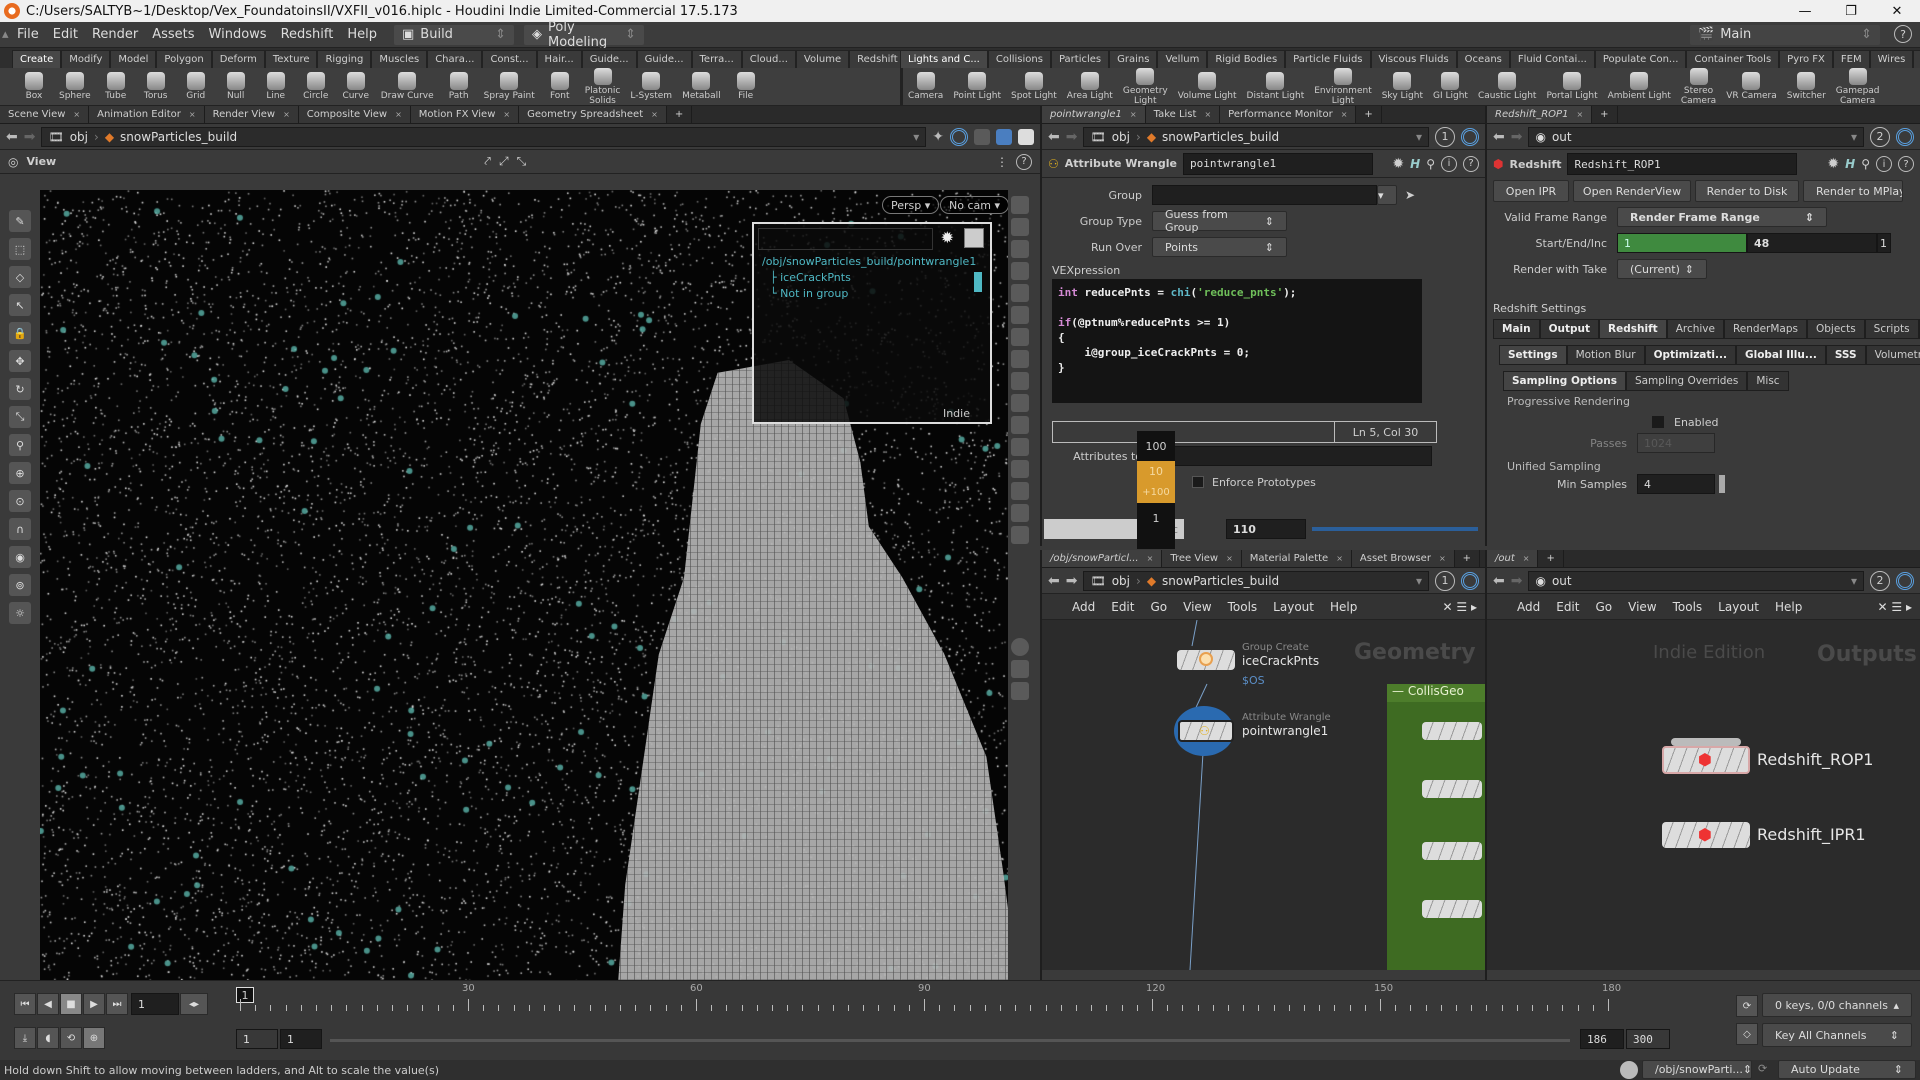  What do you see at coordinates (1903, 34) in the screenshot?
I see `help-icon: ?` at bounding box center [1903, 34].